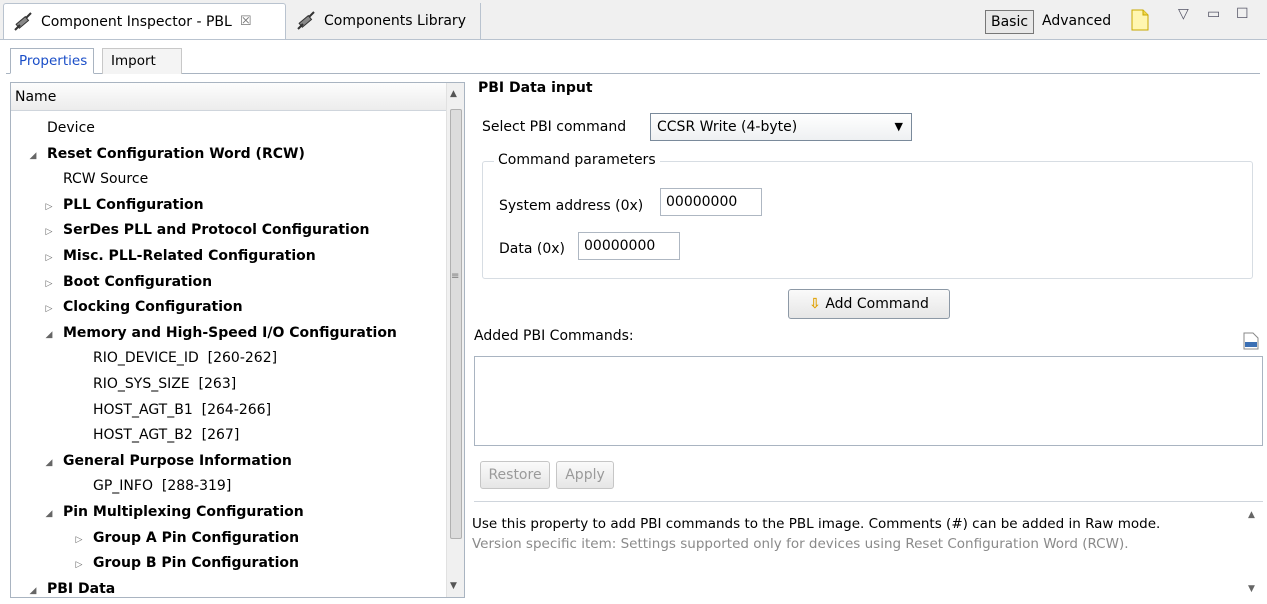  I want to click on tree-row: ▷ Clocking Configuration, so click(204, 308).